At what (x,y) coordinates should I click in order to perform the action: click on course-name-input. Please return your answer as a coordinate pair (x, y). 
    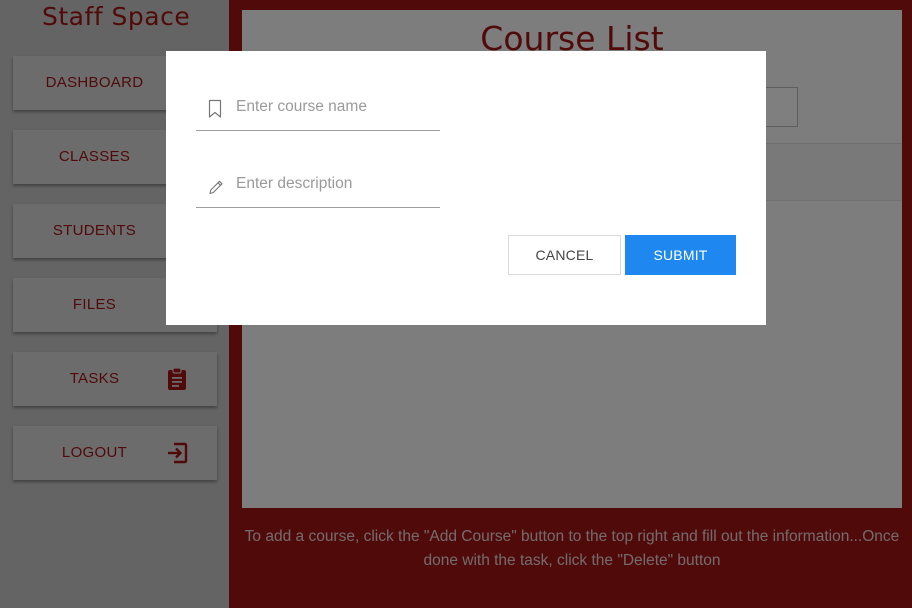
    Looking at the image, I should click on (336, 107).